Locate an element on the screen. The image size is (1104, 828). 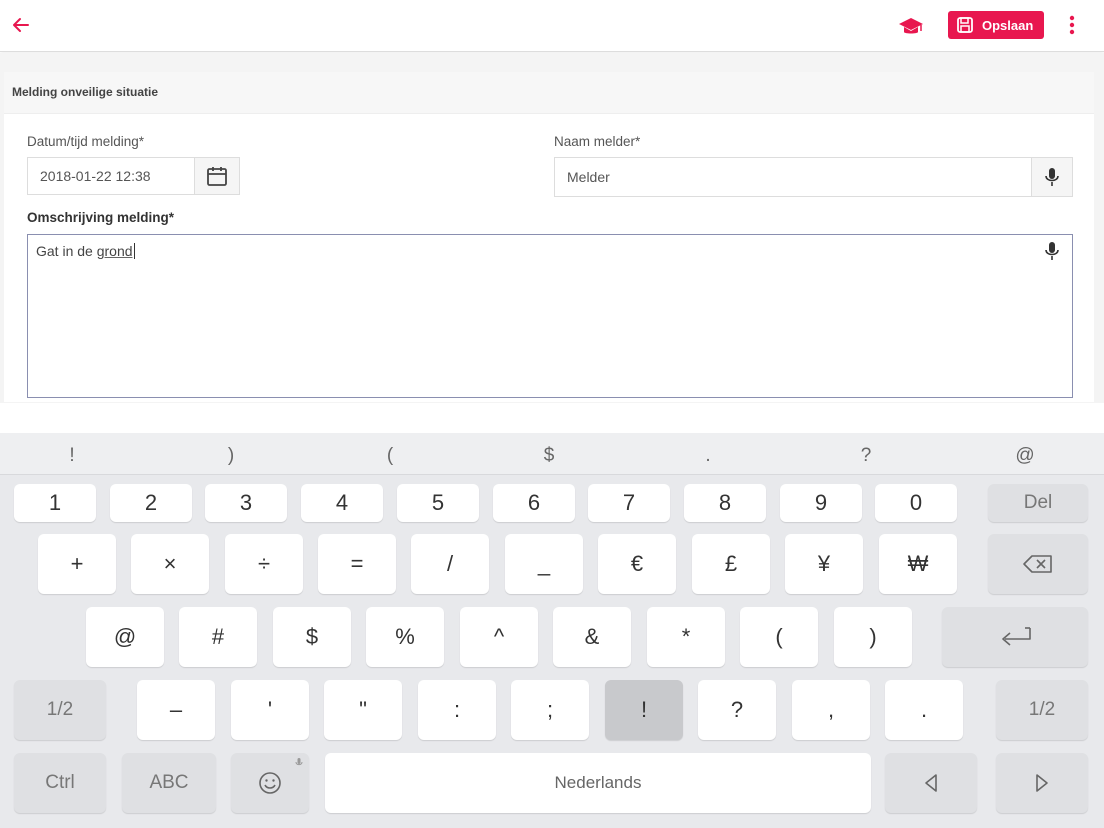
suggestion-key: ! is located at coordinates (72, 456).